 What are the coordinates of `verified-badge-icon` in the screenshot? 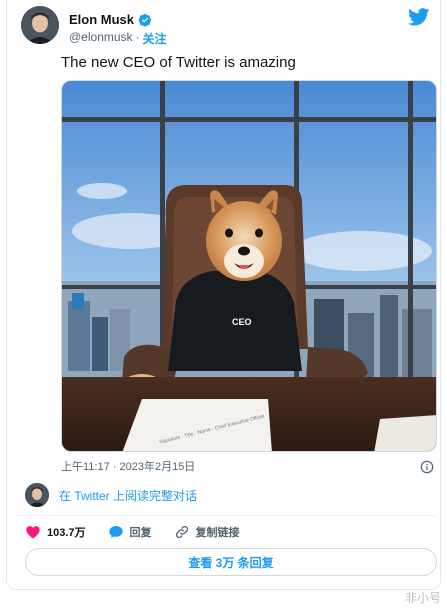 It's located at (145, 20).